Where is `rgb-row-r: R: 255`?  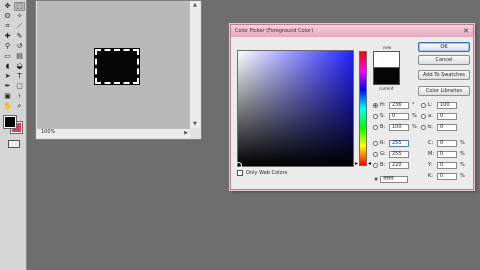
rgb-row-r: R: 255 is located at coordinates (391, 143).